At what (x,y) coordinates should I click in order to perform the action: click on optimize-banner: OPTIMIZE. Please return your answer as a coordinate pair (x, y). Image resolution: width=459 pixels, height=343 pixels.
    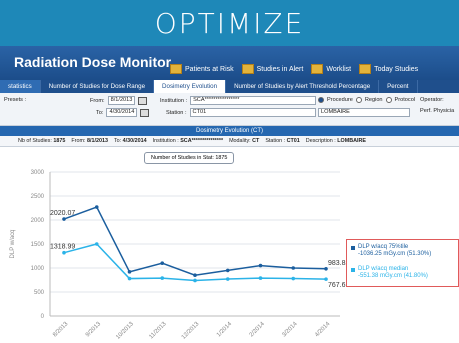
    Looking at the image, I should click on (229, 23).